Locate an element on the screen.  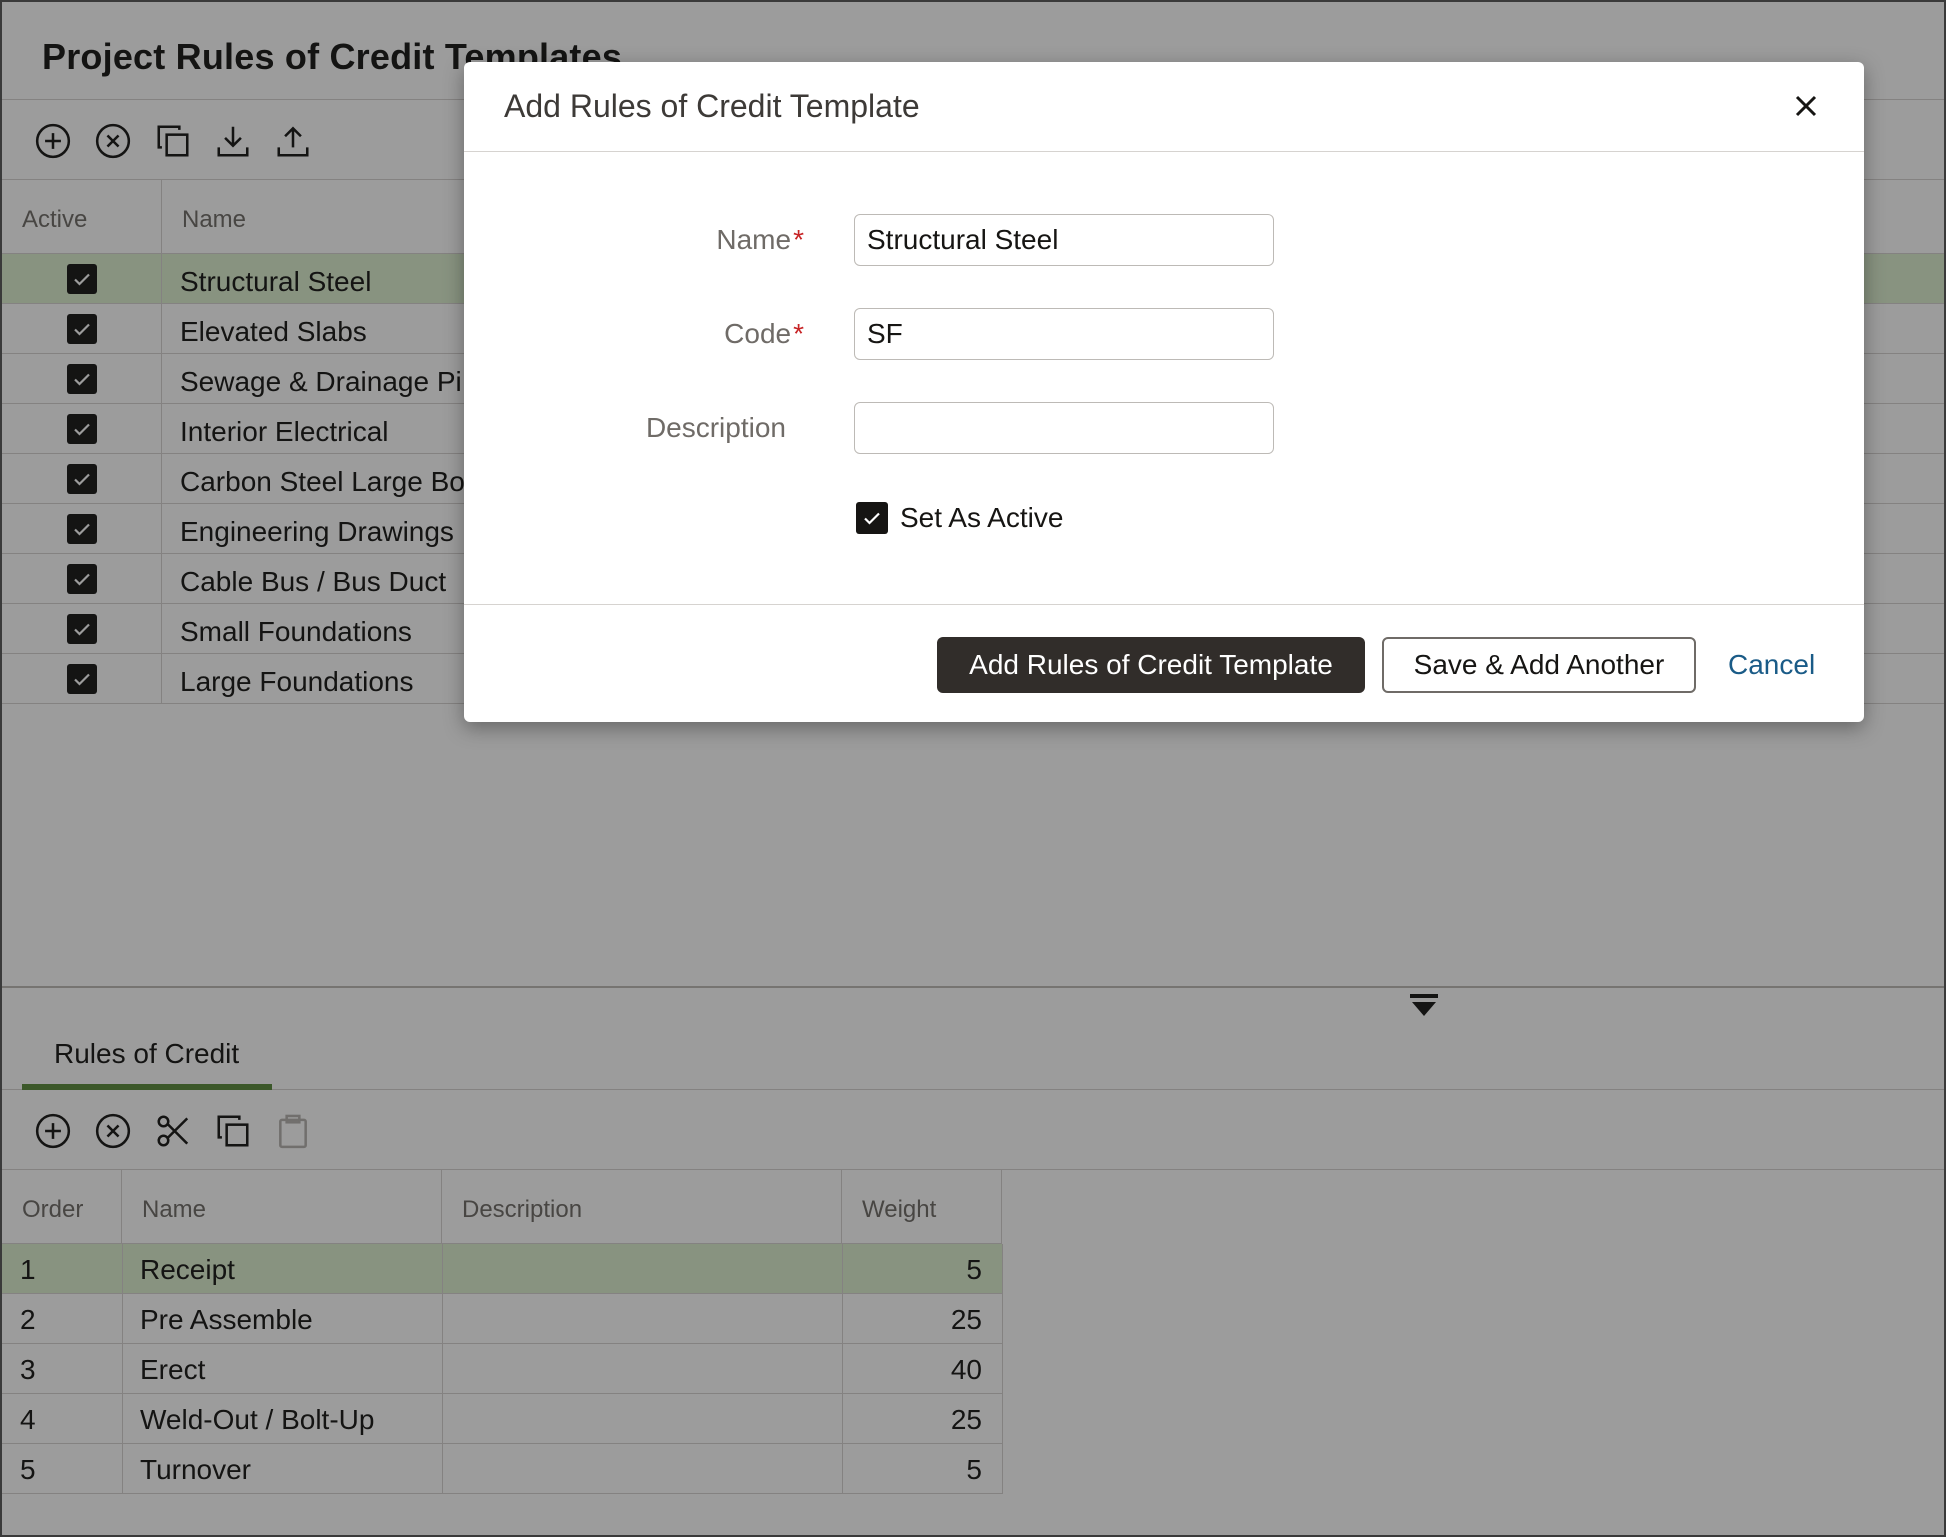
cancel-button: Cancel is located at coordinates (1771, 665).